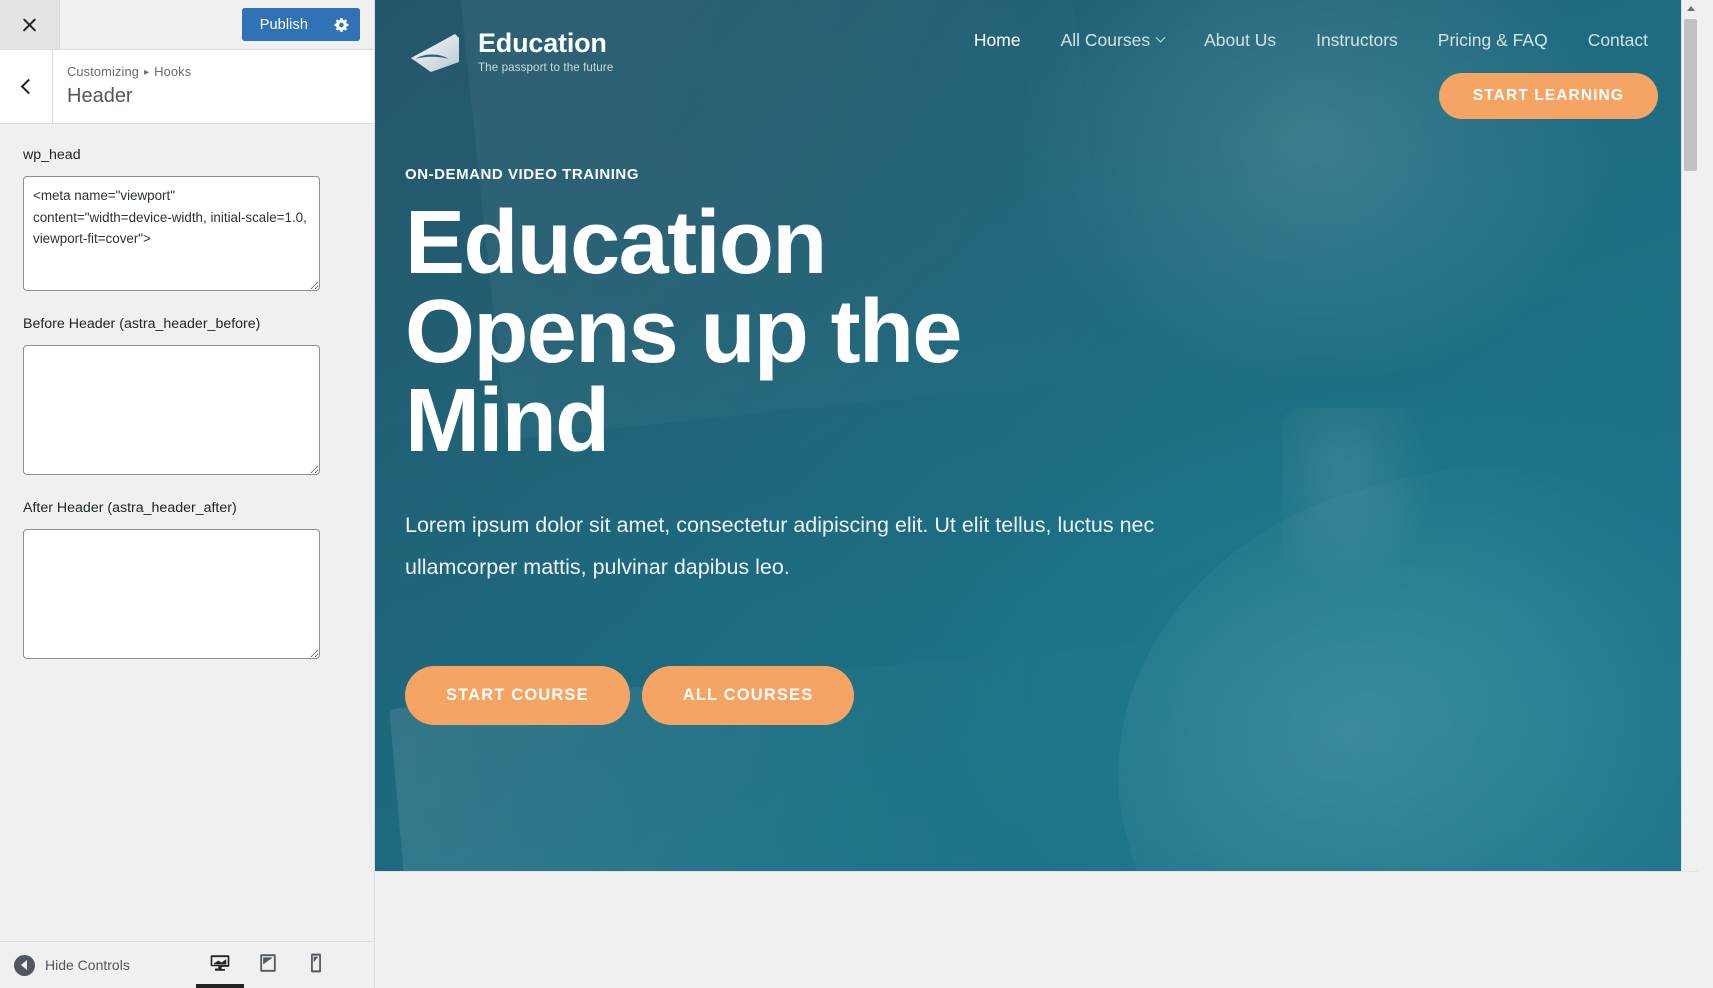 The width and height of the screenshot is (1713, 988). I want to click on close-customizer-button, so click(30, 24).